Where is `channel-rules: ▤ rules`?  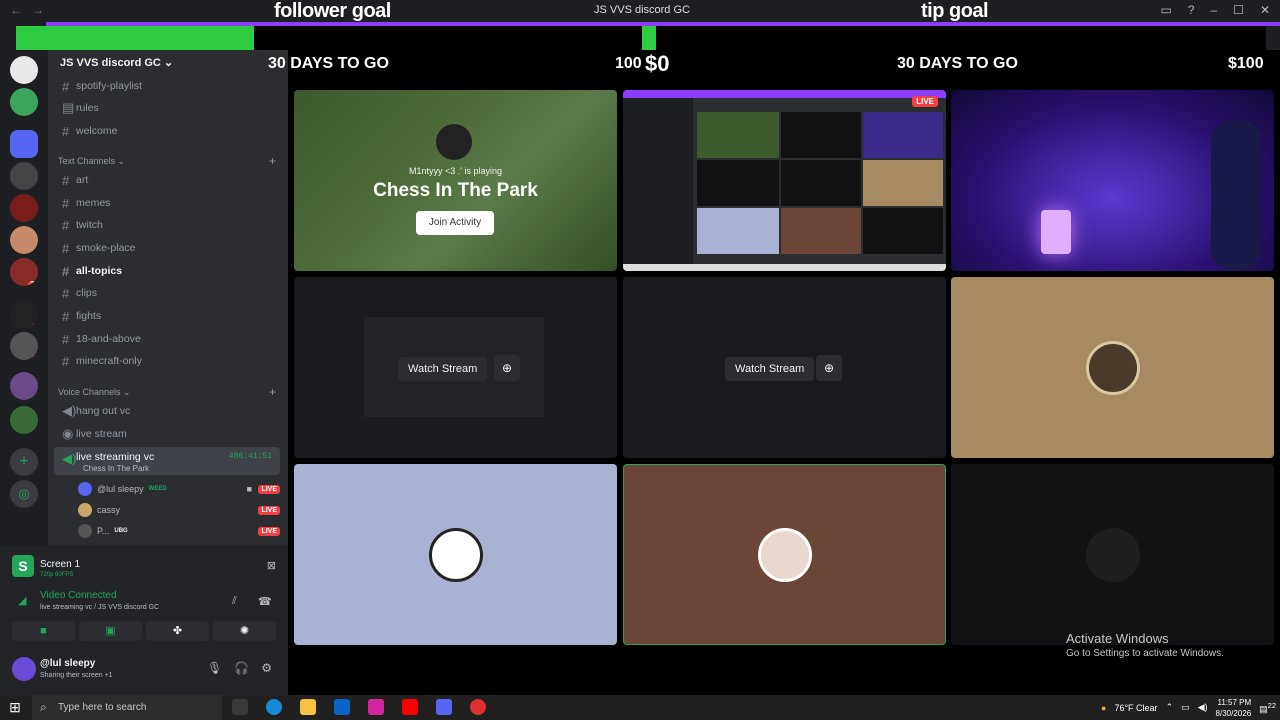
channel-rules: ▤ rules is located at coordinates (167, 108).